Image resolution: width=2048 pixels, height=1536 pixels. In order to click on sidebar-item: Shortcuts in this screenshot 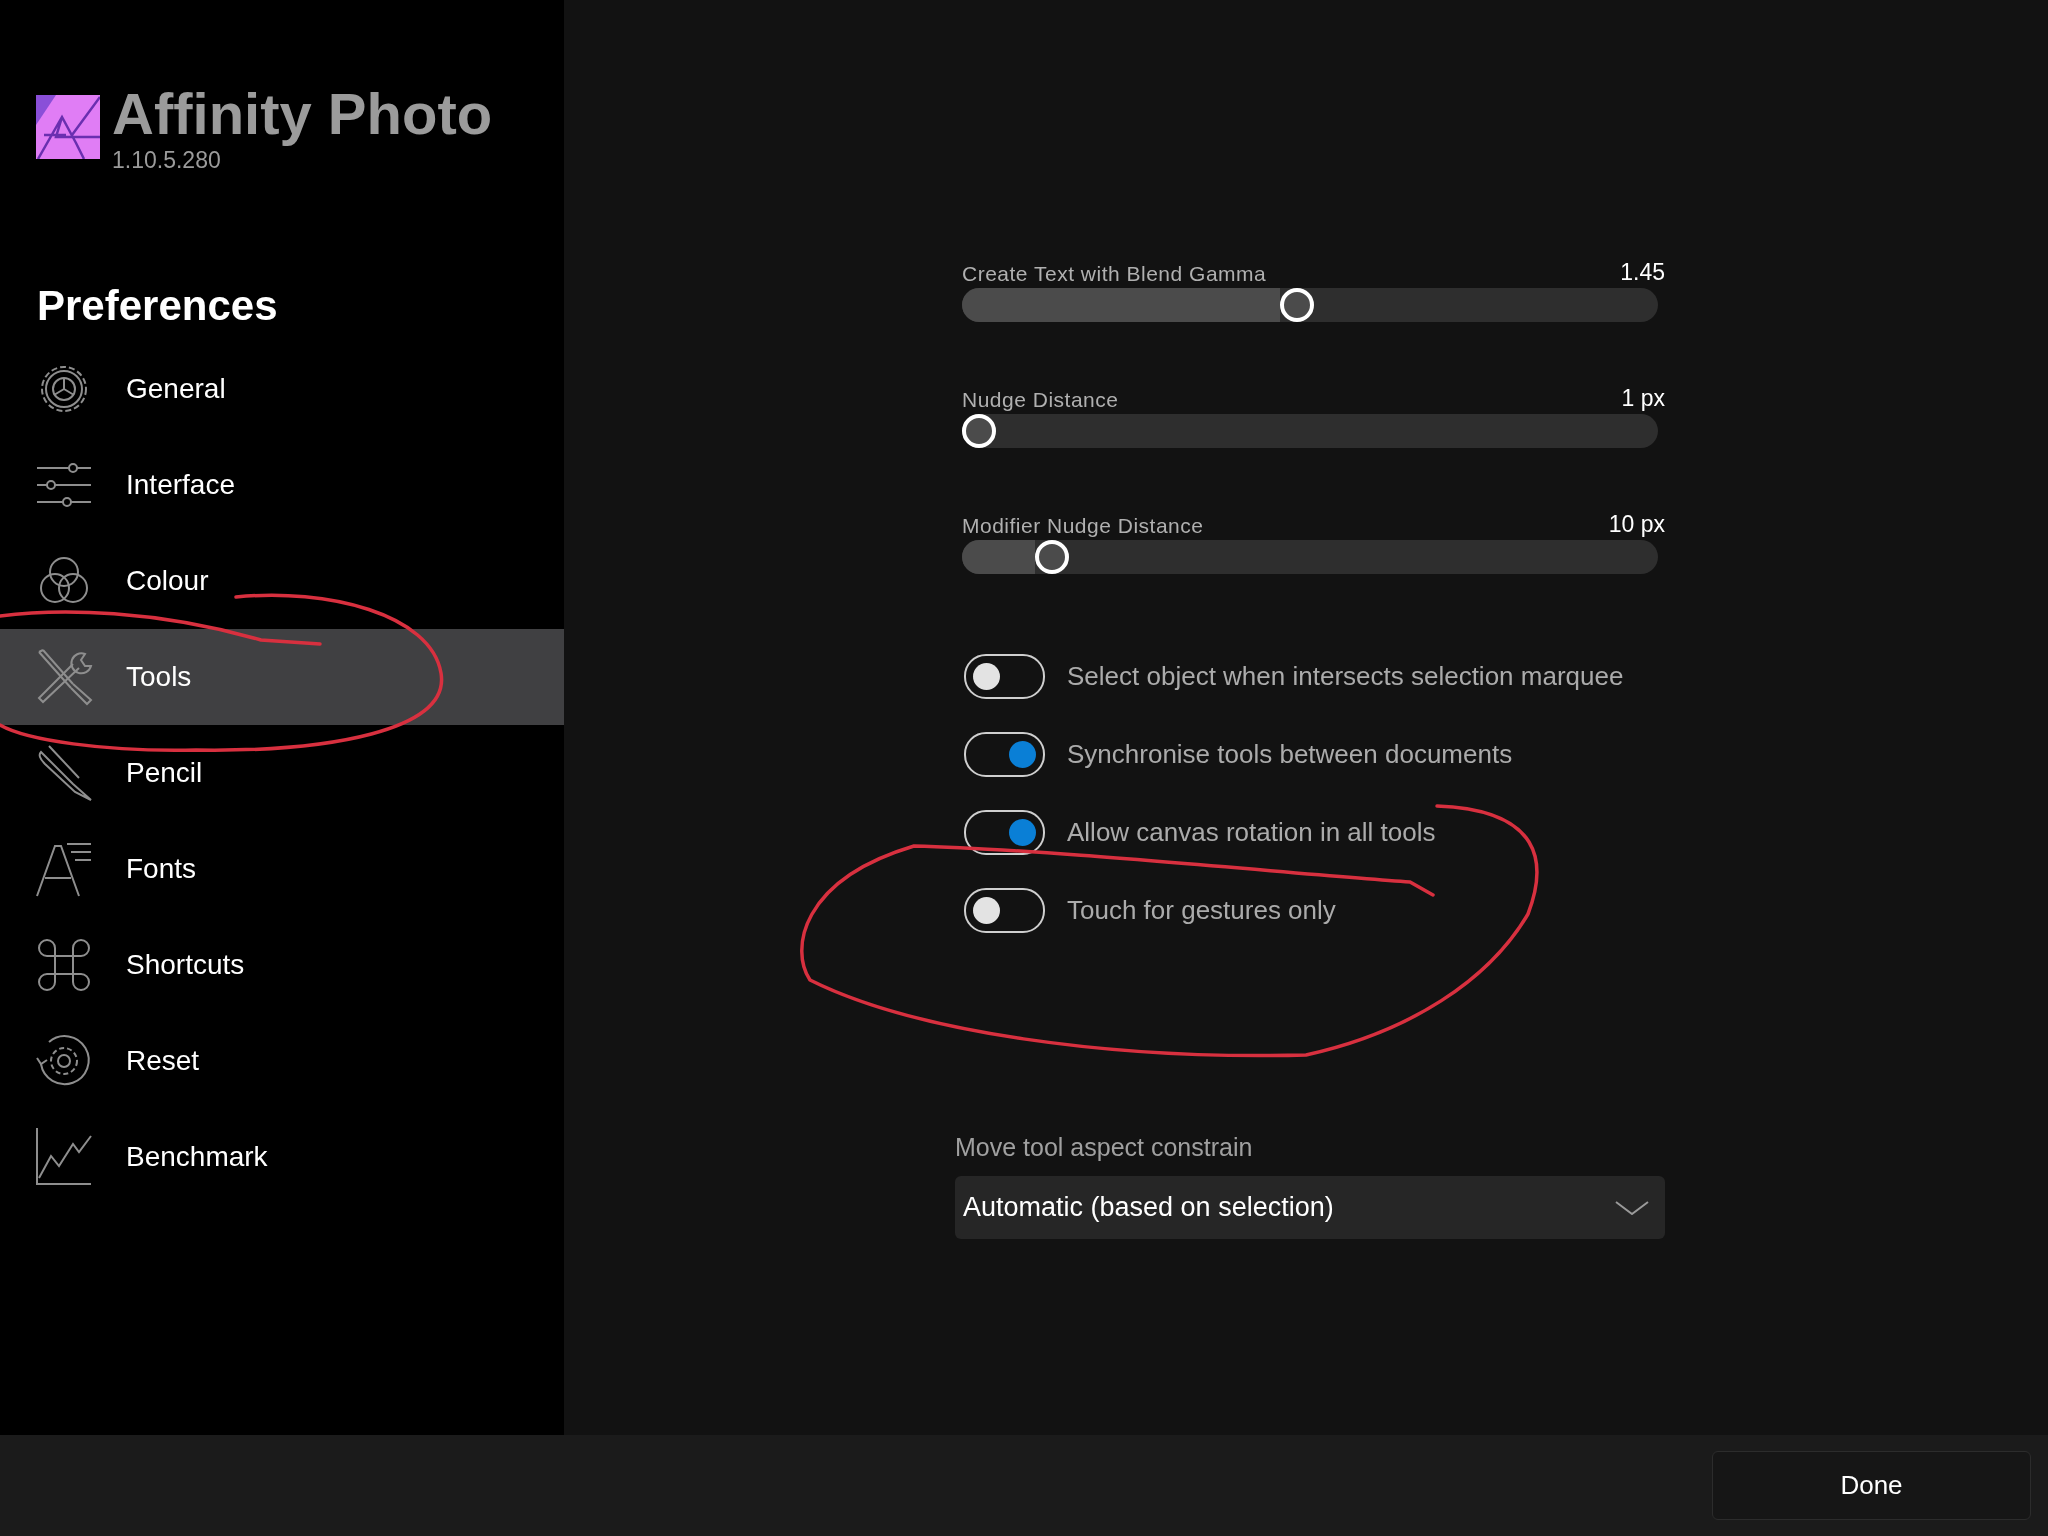, I will do `click(282, 965)`.